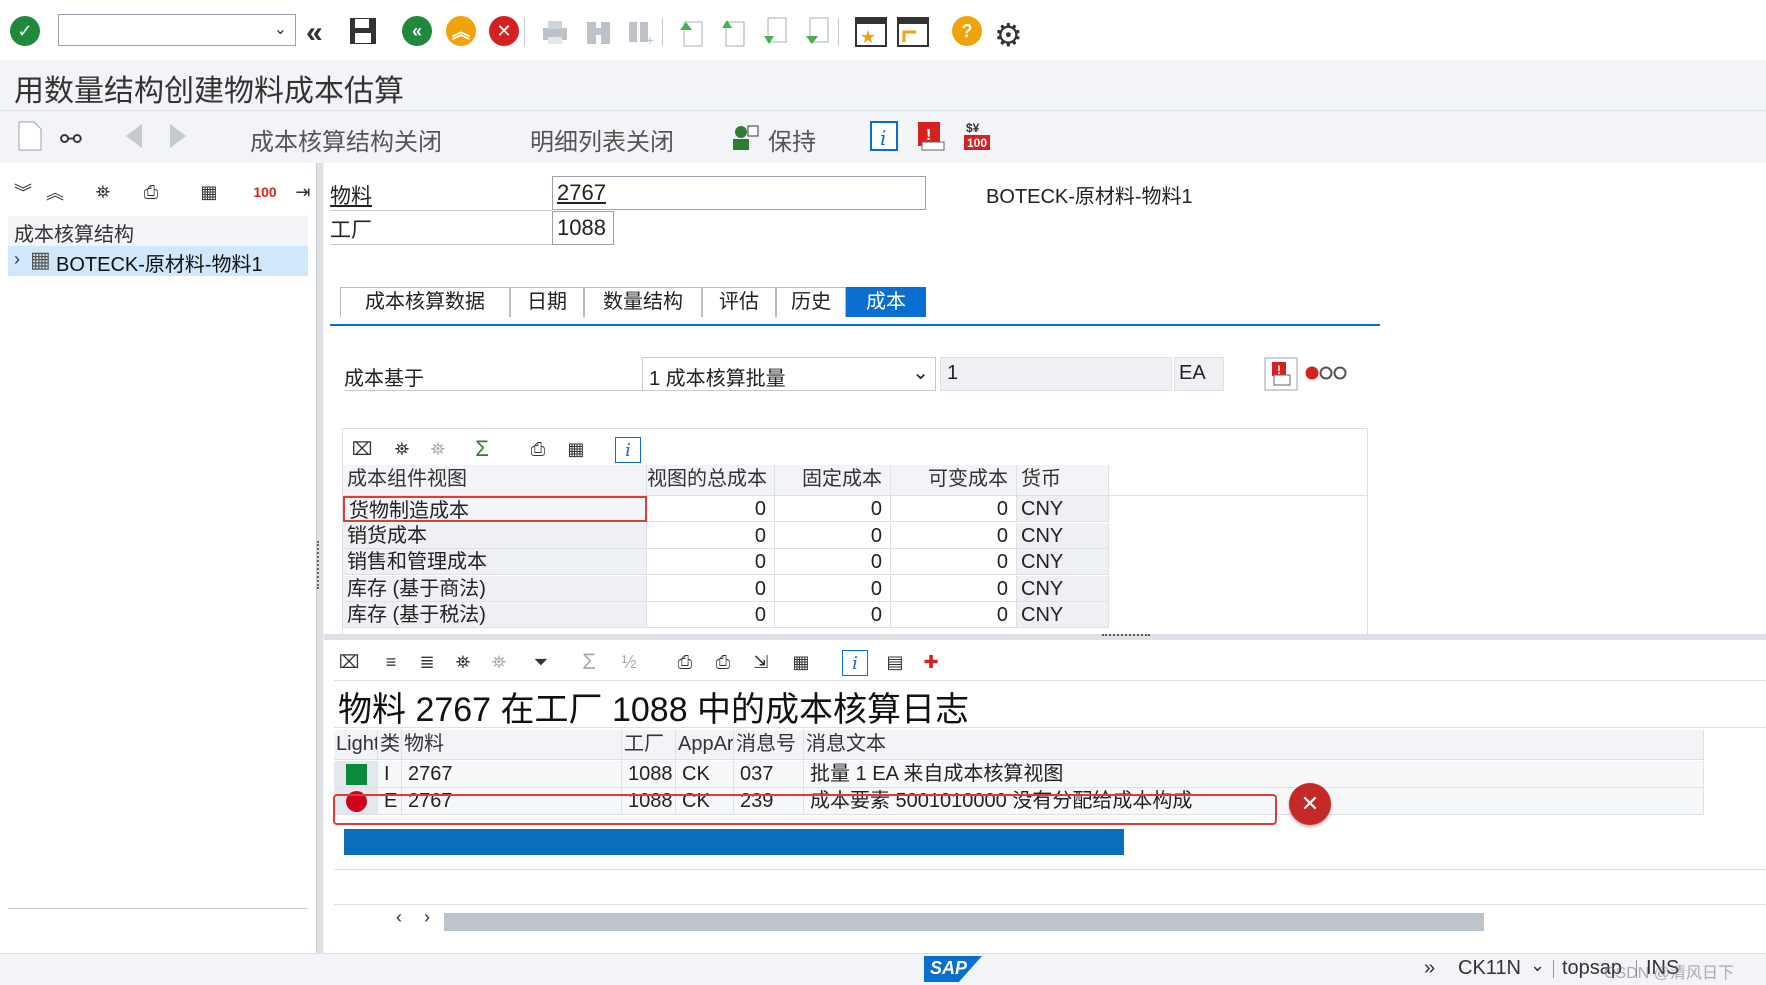 The height and width of the screenshot is (985, 1766). What do you see at coordinates (811, 302) in the screenshot?
I see `tab-history: 历史` at bounding box center [811, 302].